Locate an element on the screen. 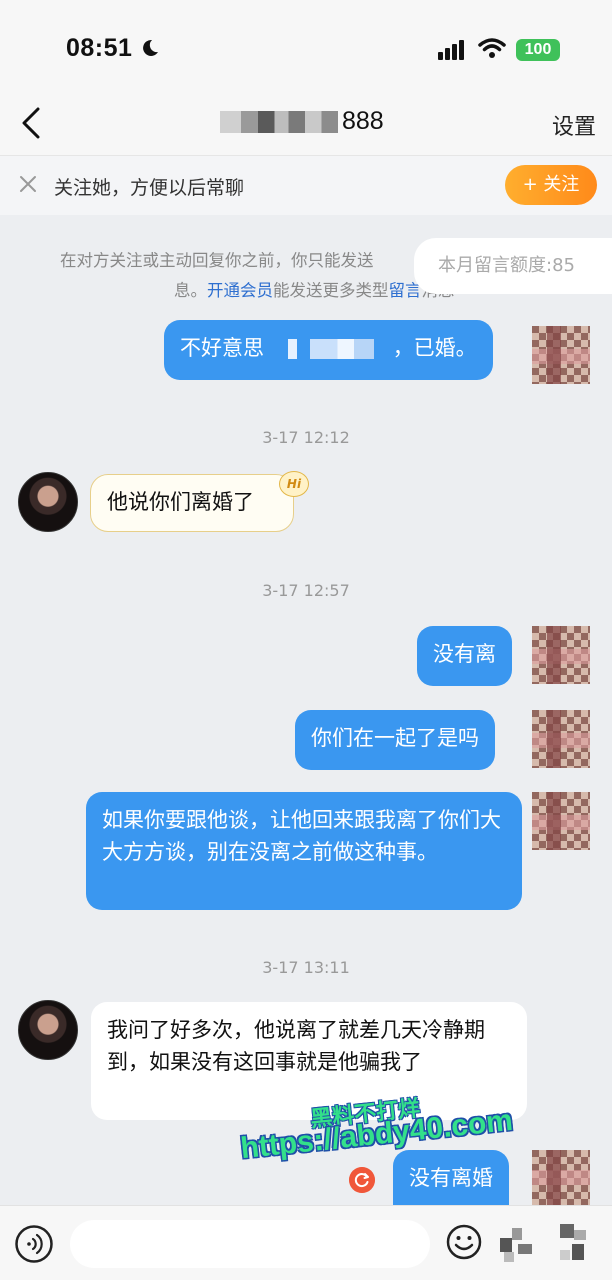 The image size is (612, 1280). cellular-signal-icon is located at coordinates (451, 50).